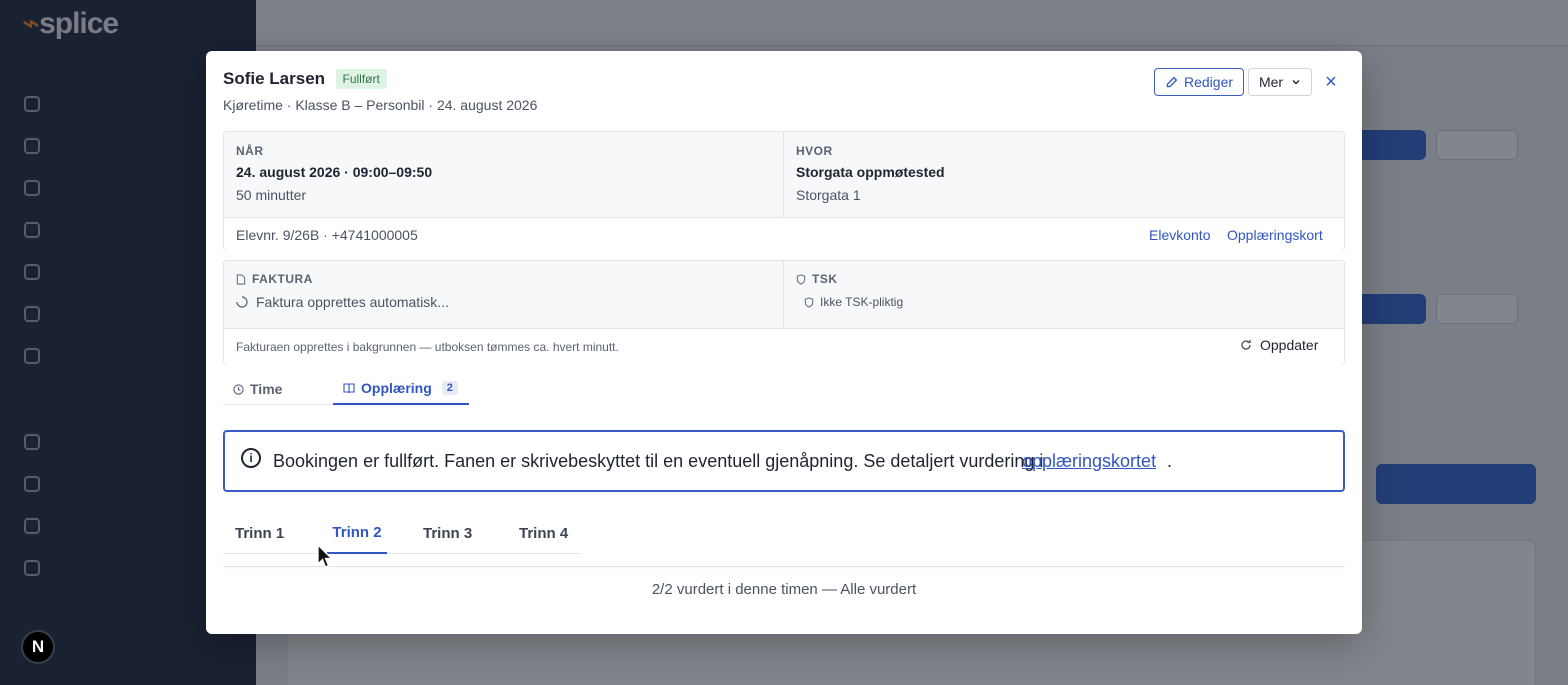 The image size is (1568, 685). I want to click on alert-suffix: ., so click(1170, 461).